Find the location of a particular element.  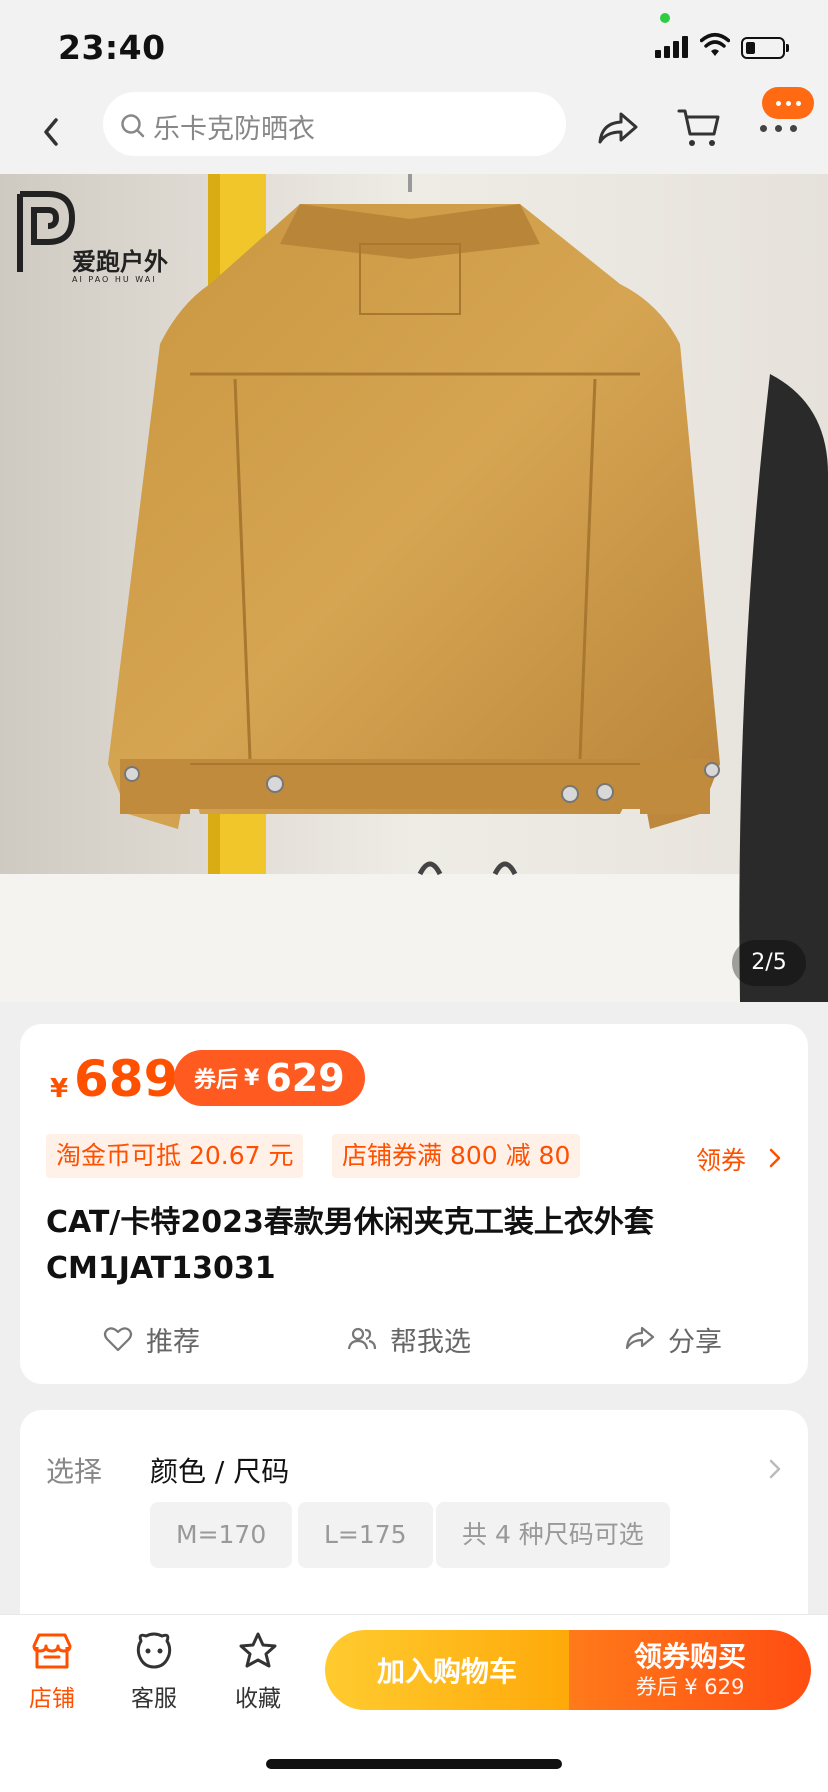

search-icon is located at coordinates (133, 126).